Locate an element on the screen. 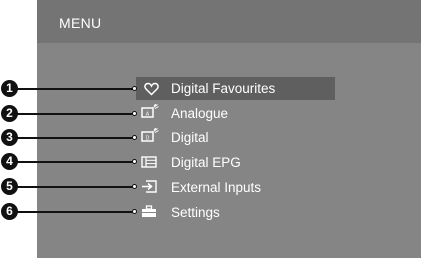 Image resolution: width=421 pixels, height=258 pixels. svg-text: D is located at coordinates (148, 138).